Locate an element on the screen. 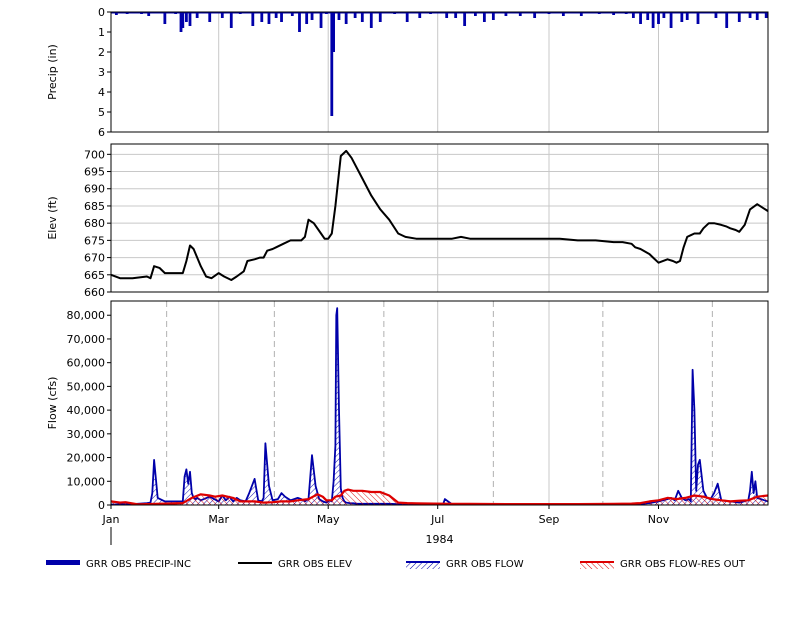 This screenshot has width=800, height=627. flow-ytick-label: 80,000 is located at coordinates (86, 315).